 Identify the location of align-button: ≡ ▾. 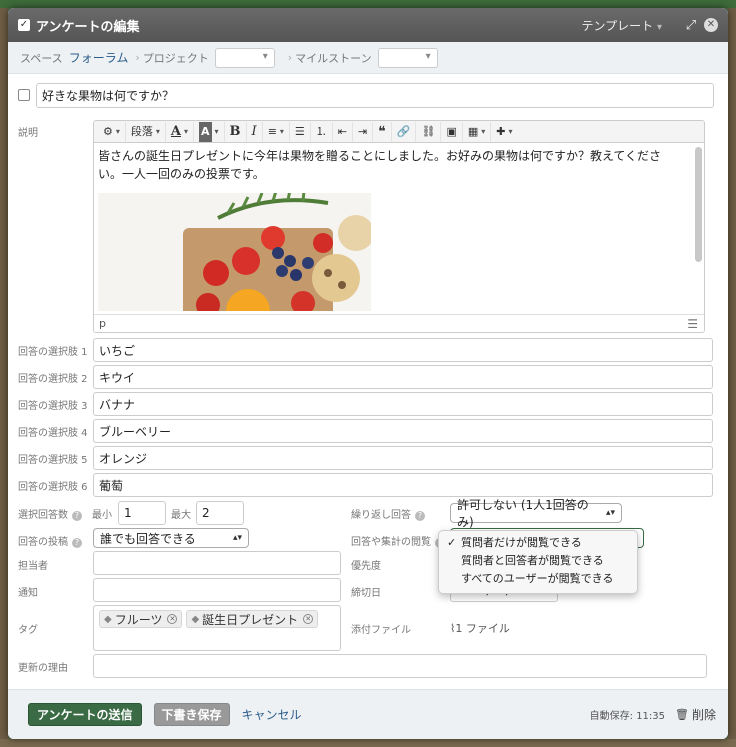
(276, 131).